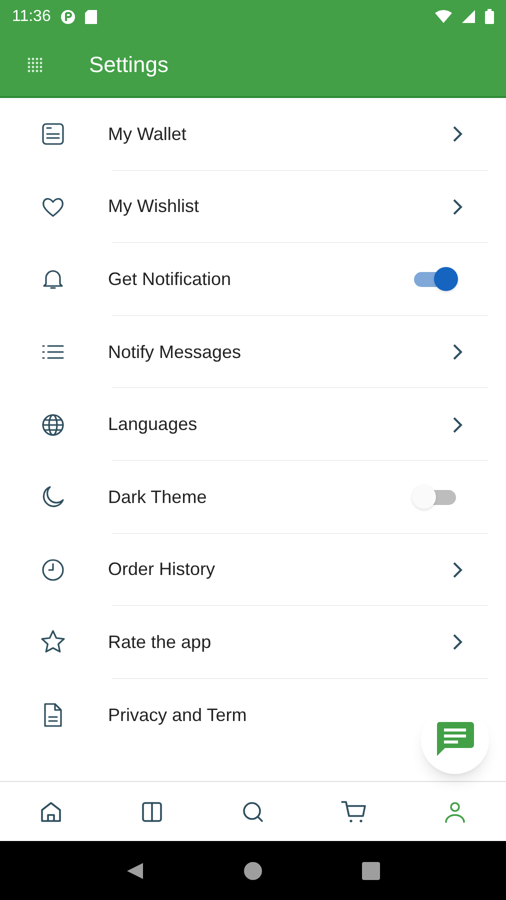 The image size is (506, 900). I want to click on home-icon, so click(253, 871).